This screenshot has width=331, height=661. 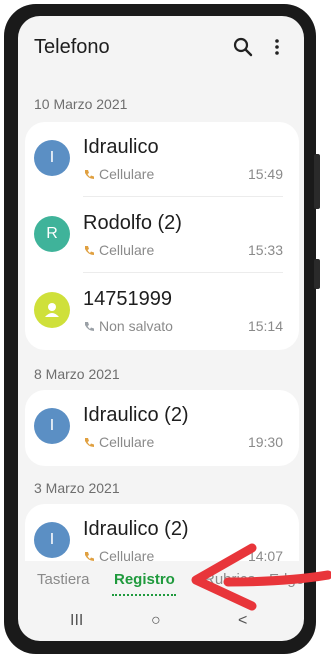 I want to click on tab-recents: Registro, so click(x=144, y=579).